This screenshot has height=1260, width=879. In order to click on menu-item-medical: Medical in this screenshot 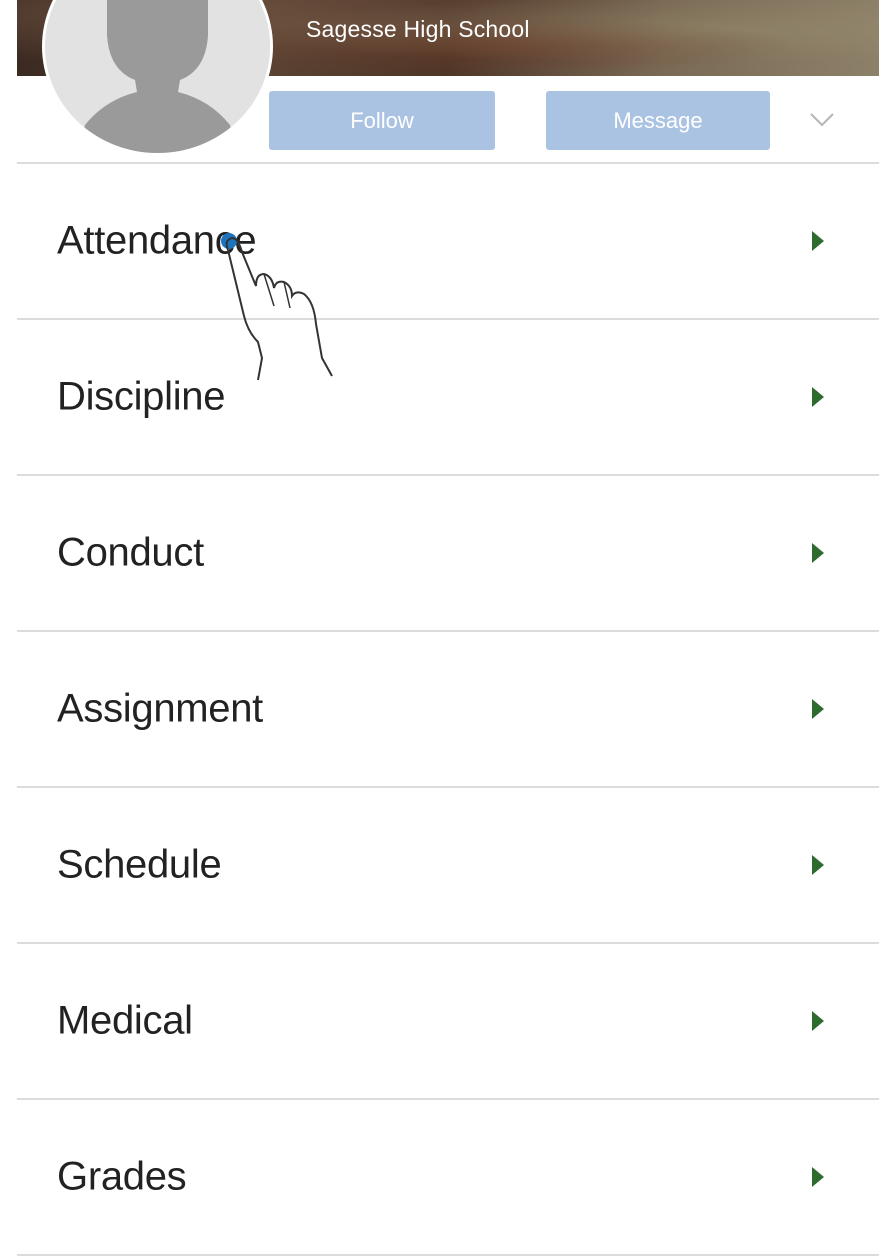, I will do `click(448, 1022)`.